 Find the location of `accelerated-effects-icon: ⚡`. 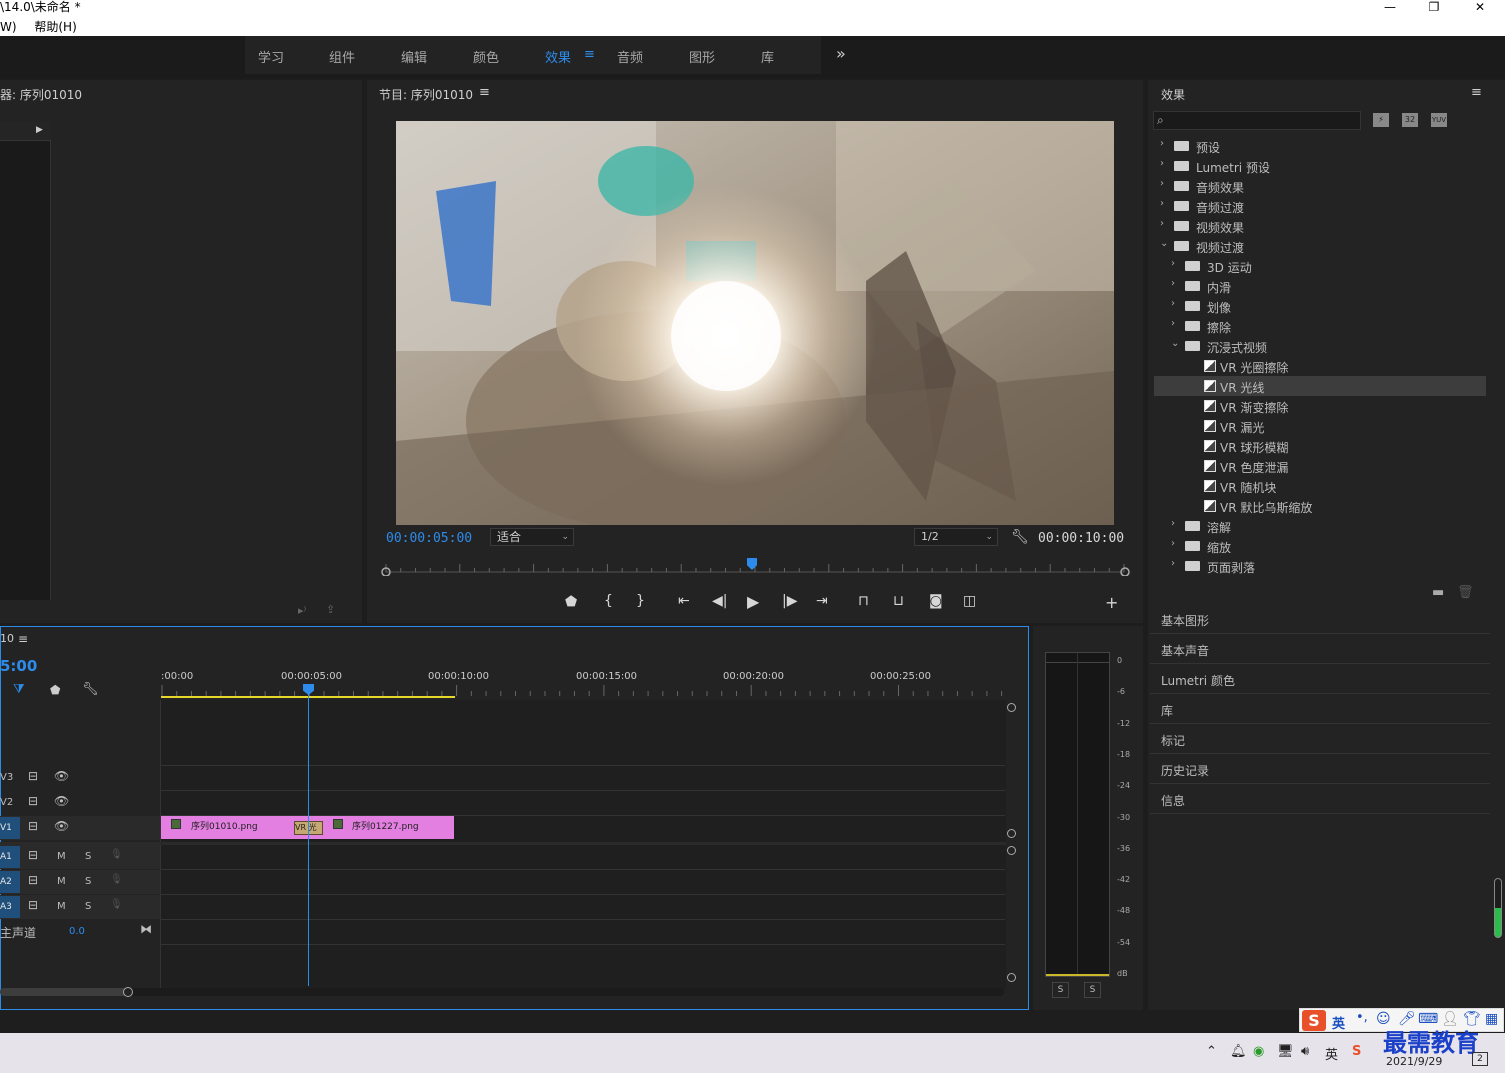

accelerated-effects-icon: ⚡ is located at coordinates (1381, 120).